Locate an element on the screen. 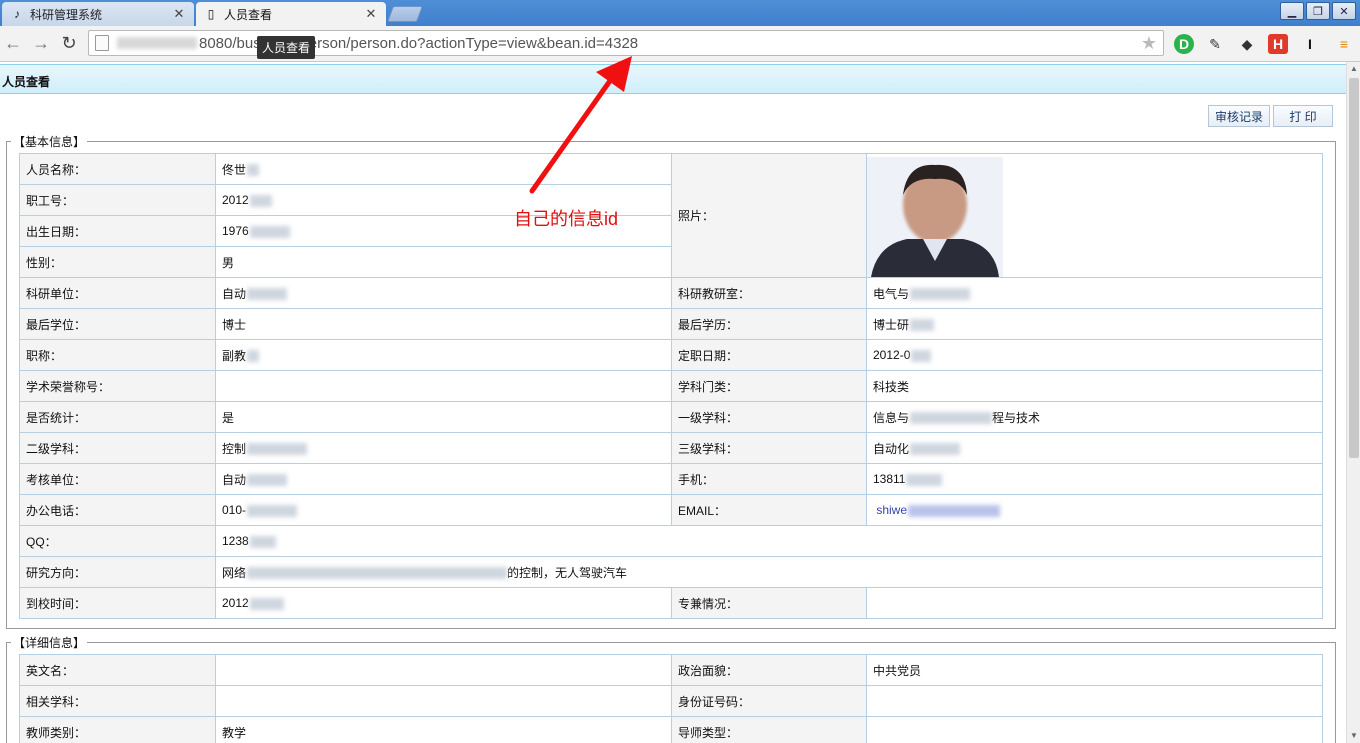 Image resolution: width=1360 pixels, height=743 pixels. field-value: 教学 is located at coordinates (443, 729).